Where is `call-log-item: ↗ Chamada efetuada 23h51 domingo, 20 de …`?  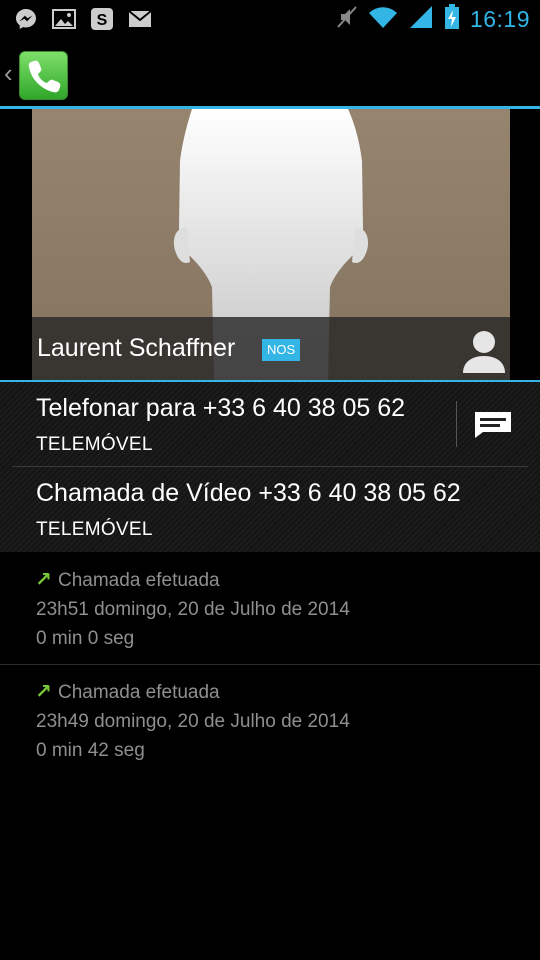
call-log-item: ↗ Chamada efetuada 23h51 domingo, 20 de … is located at coordinates (270, 608).